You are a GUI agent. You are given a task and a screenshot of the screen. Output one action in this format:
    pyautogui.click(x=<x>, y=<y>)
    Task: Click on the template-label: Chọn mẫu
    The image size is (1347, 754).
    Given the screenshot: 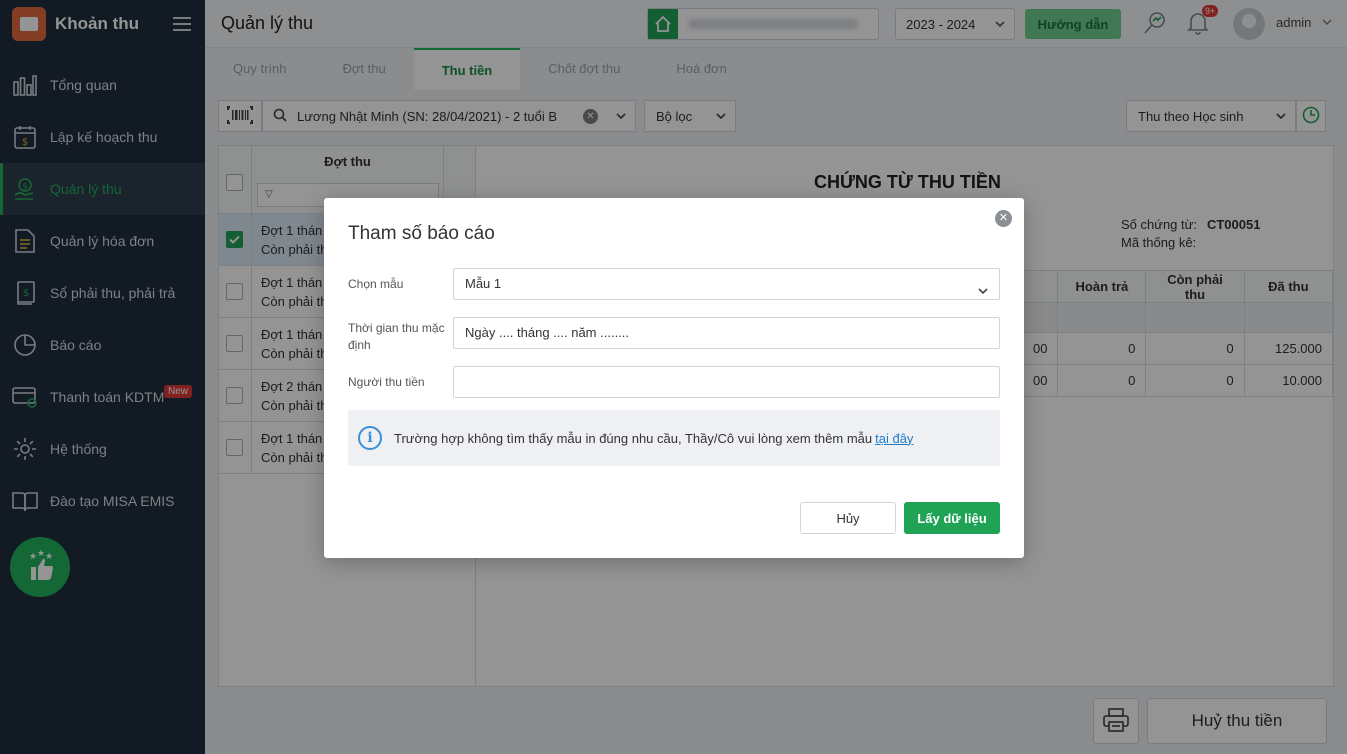 What is the action you would take?
    pyautogui.click(x=376, y=284)
    